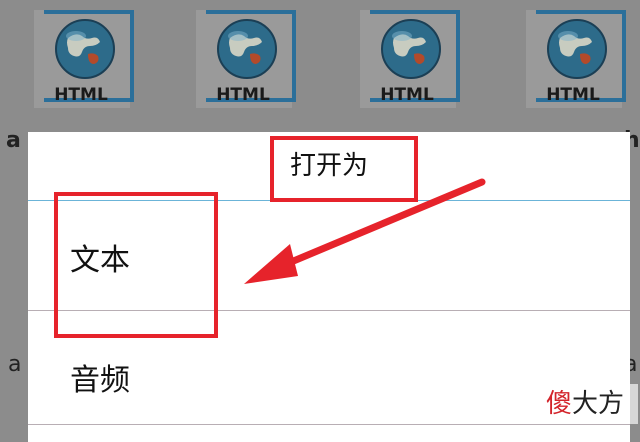 This screenshot has height=442, width=640. I want to click on option-audio-label: 音频, so click(100, 380).